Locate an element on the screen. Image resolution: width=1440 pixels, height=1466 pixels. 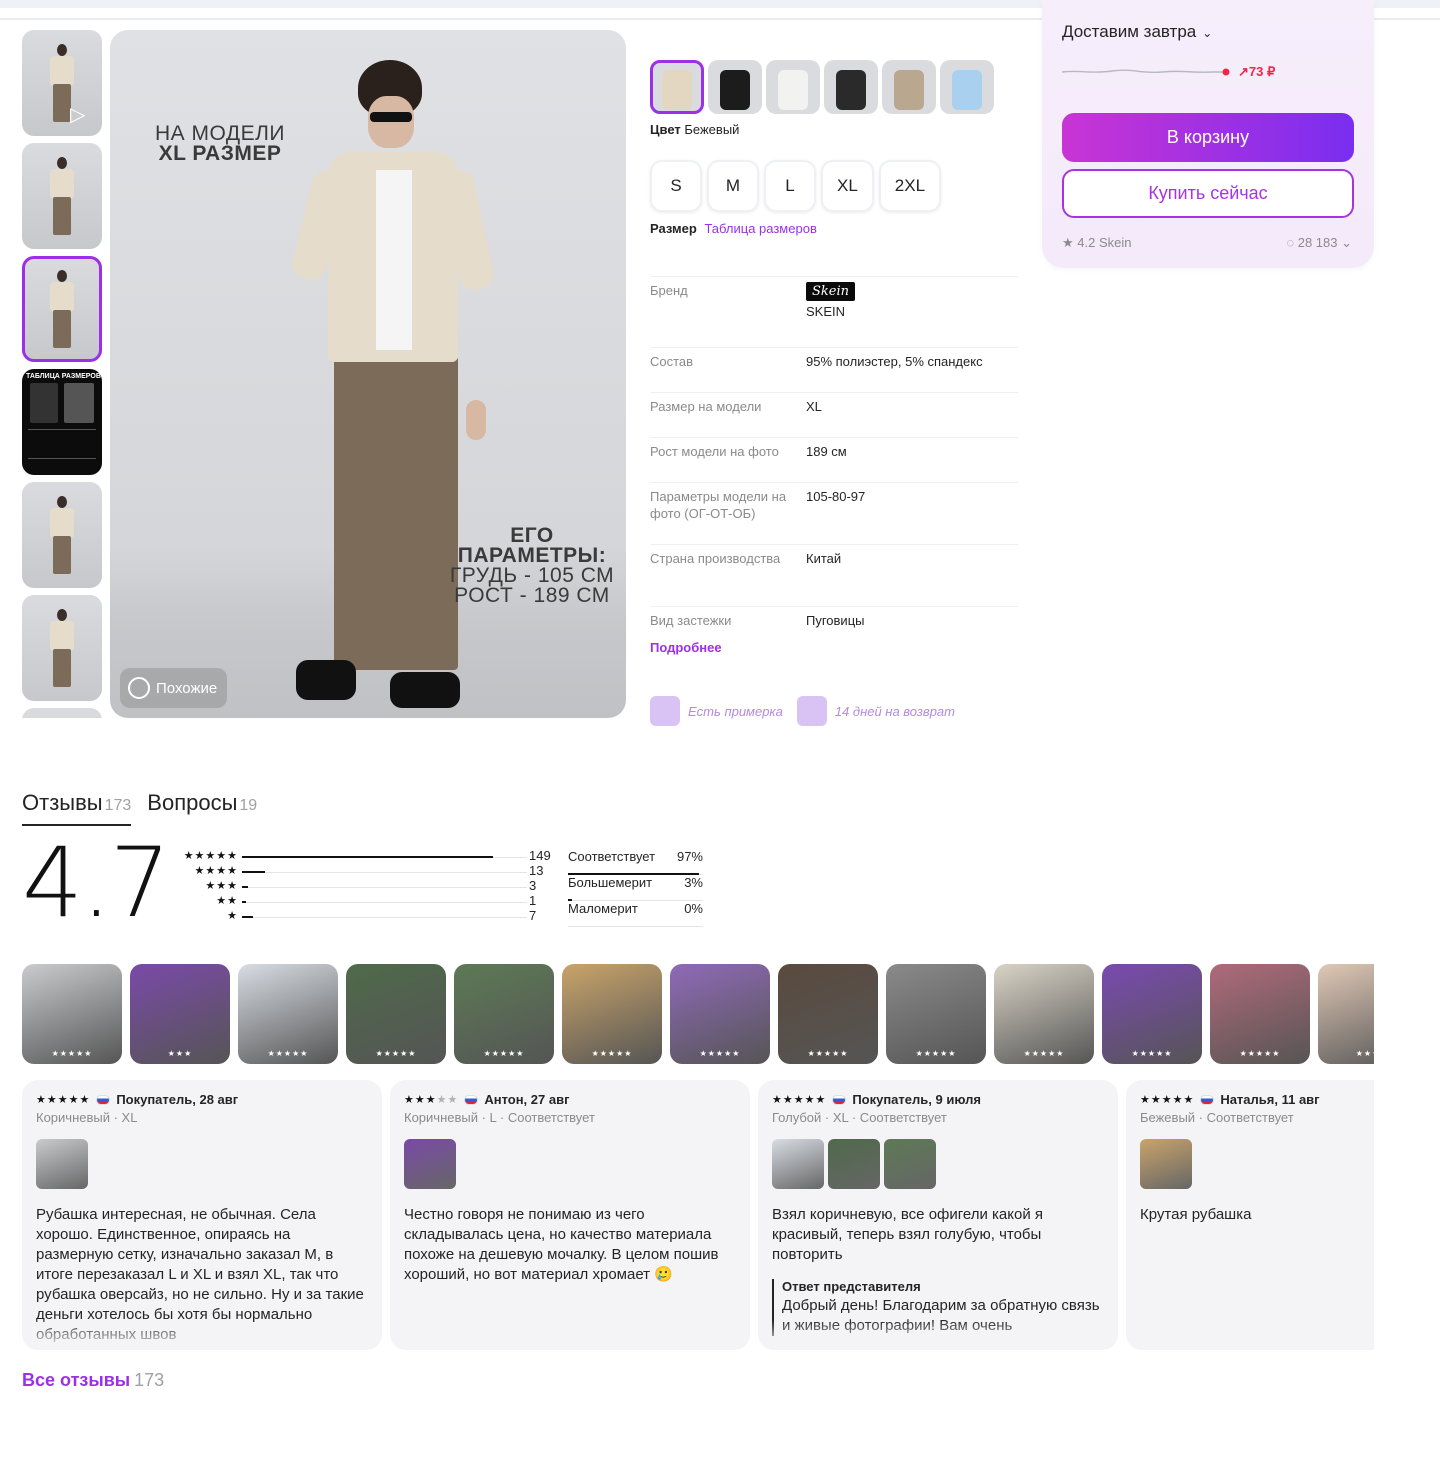
thumbnail-image-active is located at coordinates (62, 309).